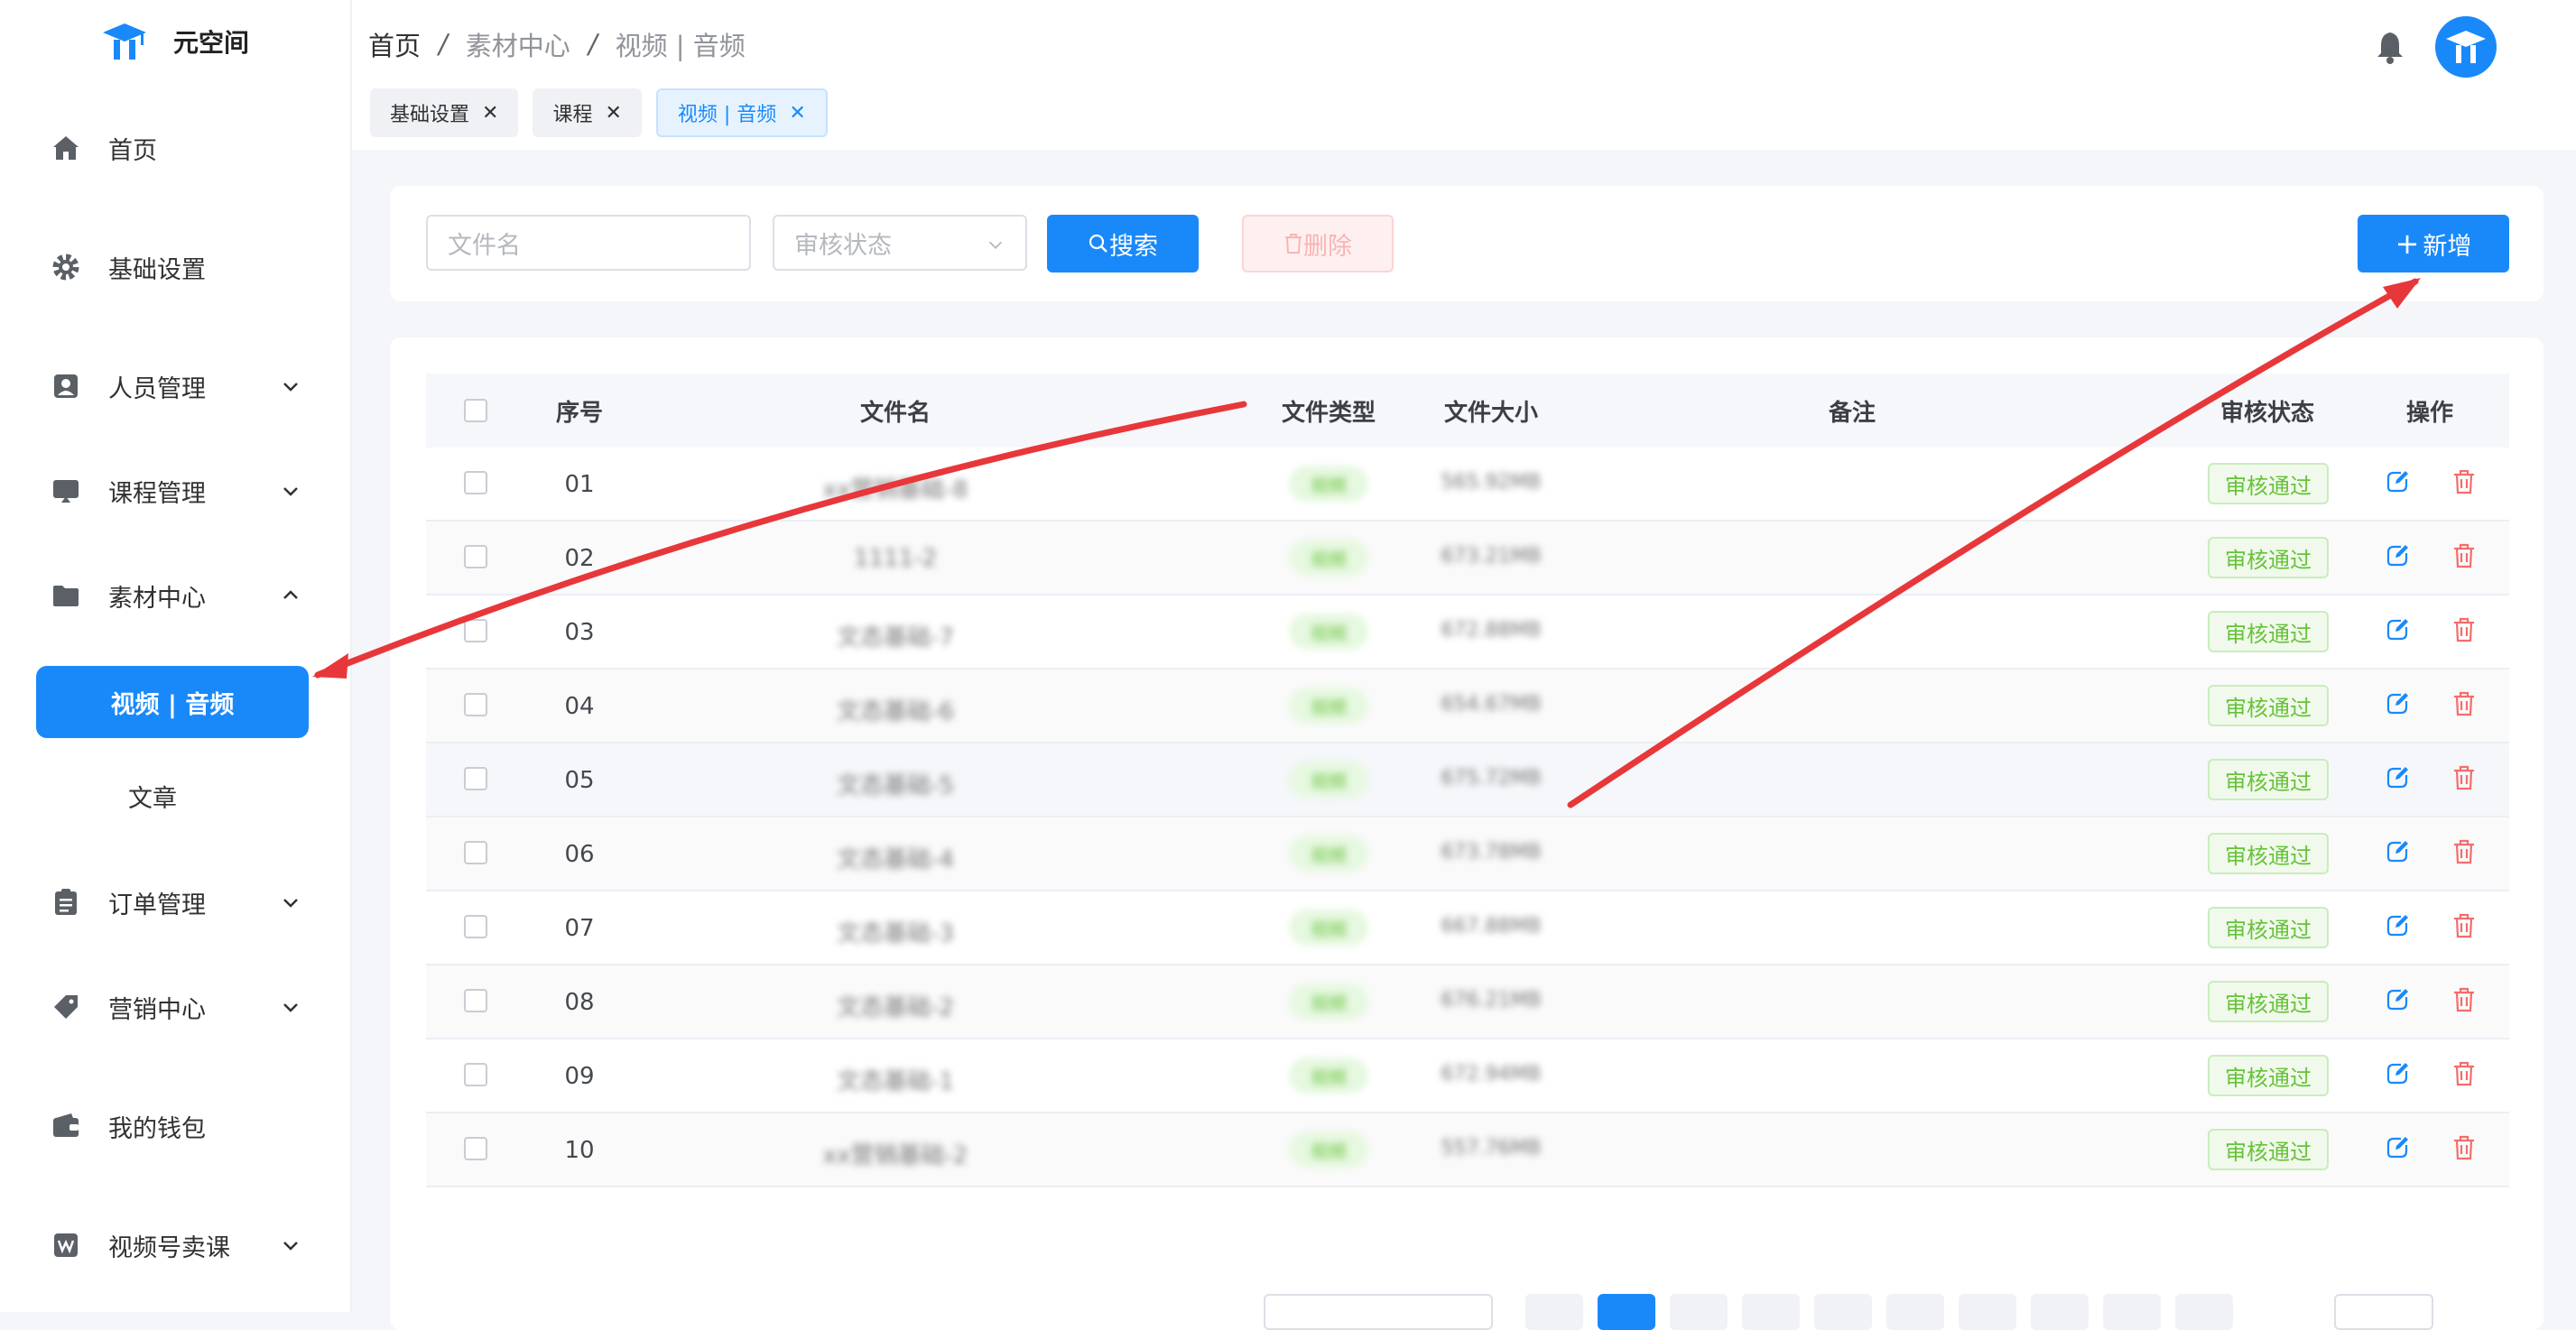 This screenshot has width=2576, height=1330. I want to click on tab-basic-settings: 基础设置 ✕, so click(444, 112).